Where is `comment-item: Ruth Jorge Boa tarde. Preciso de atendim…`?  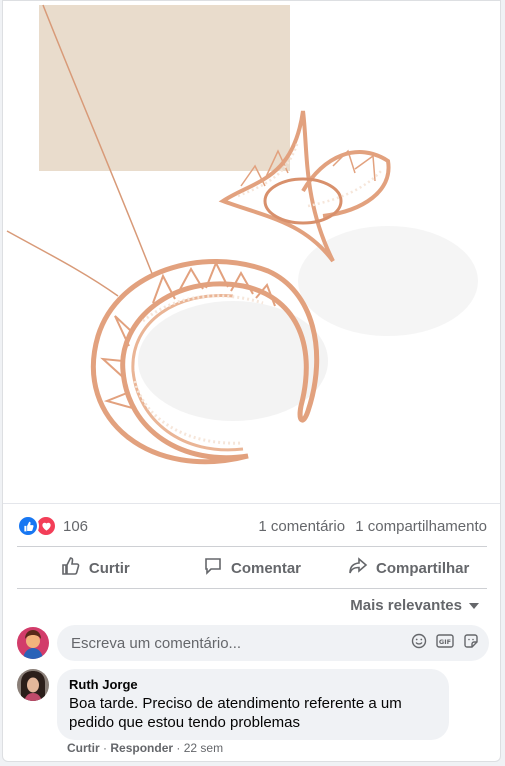 comment-item: Ruth Jorge Boa tarde. Preciso de atendim… is located at coordinates (253, 704).